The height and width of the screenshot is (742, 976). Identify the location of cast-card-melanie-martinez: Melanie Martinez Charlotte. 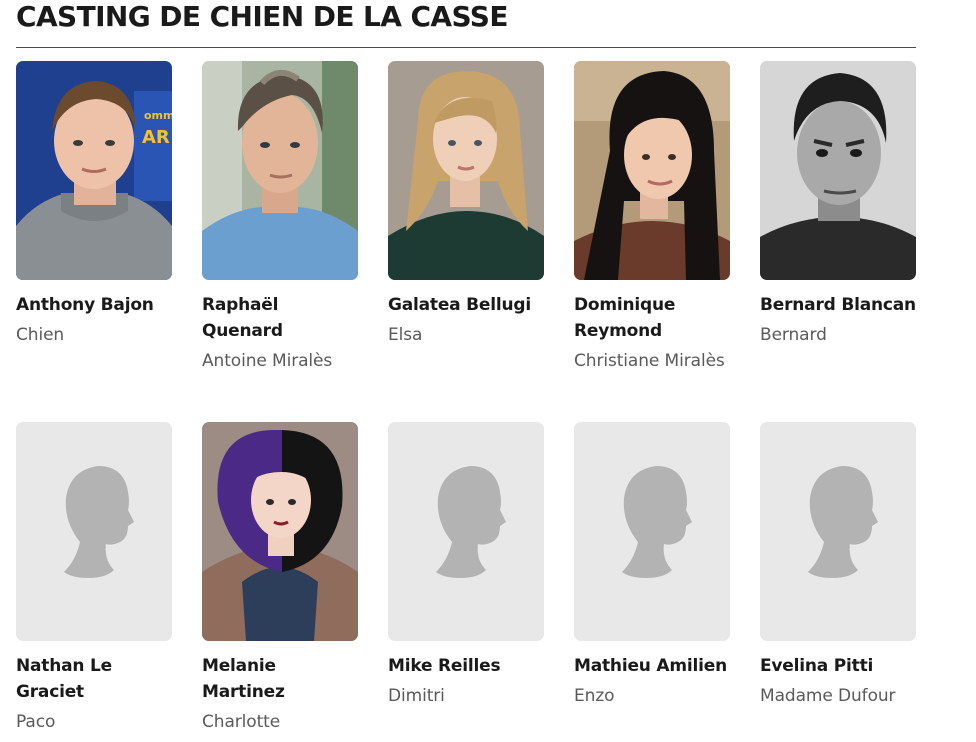
(280, 582).